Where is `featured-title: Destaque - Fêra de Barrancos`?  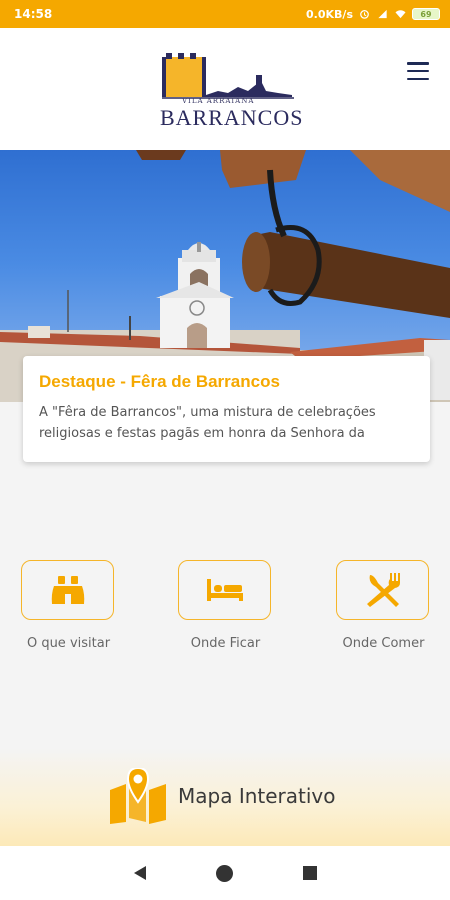
featured-title: Destaque - Fêra de Barrancos is located at coordinates (159, 381).